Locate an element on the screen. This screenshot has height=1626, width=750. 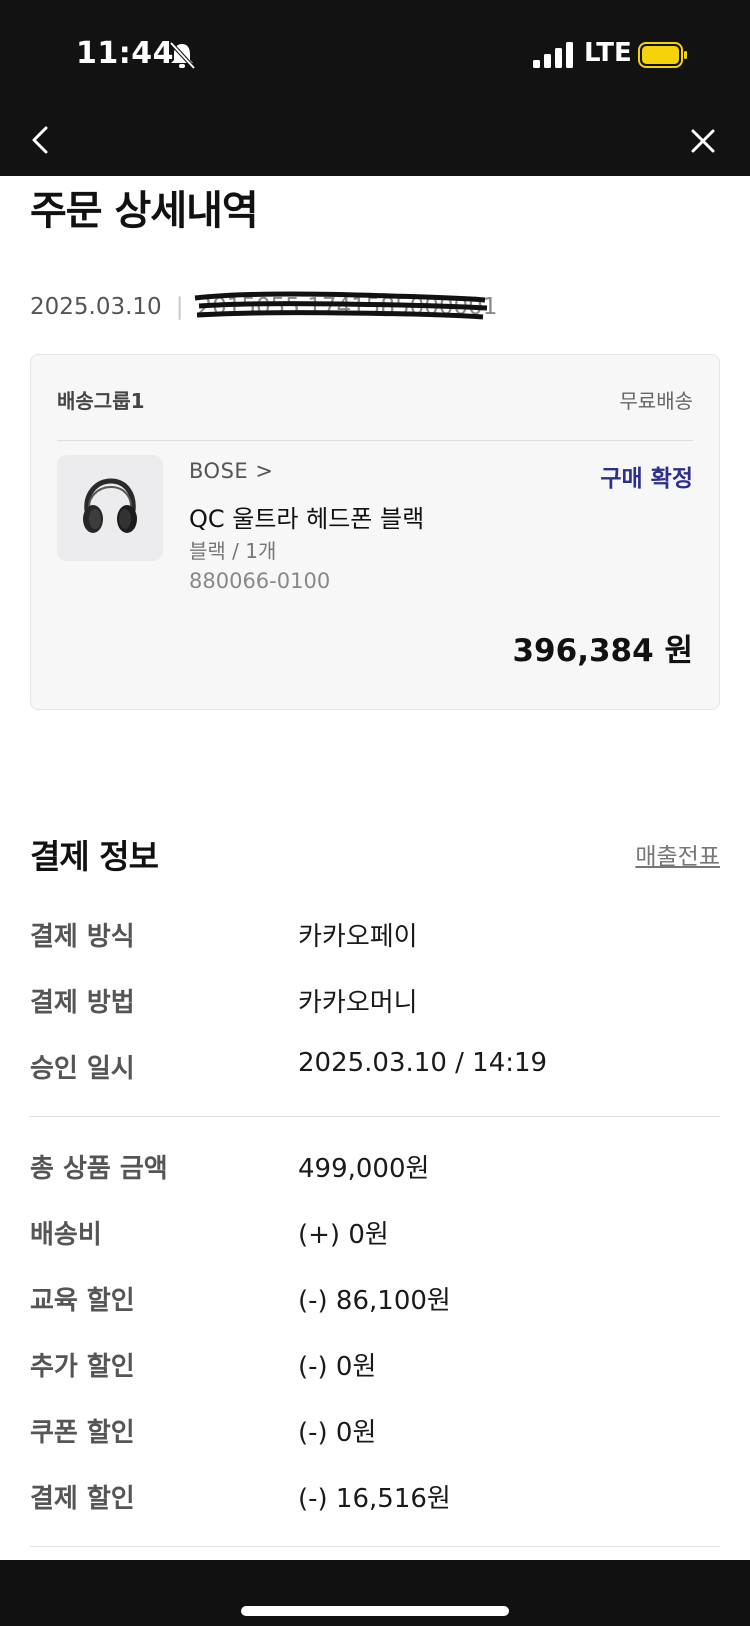
row-label: 결제 방식 is located at coordinates (82, 937).